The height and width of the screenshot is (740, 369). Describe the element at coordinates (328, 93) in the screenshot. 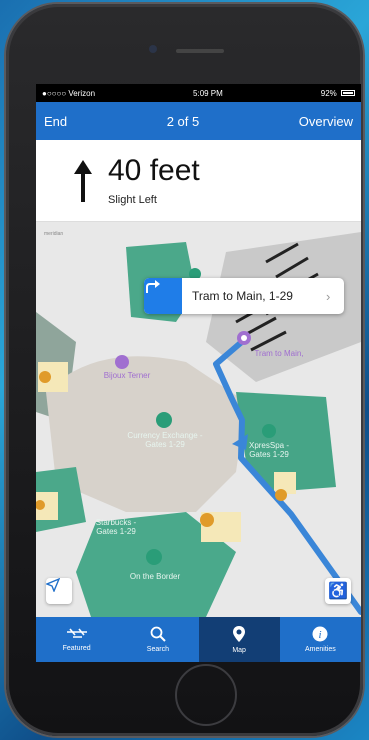

I see `battery-percent: 92%` at that location.